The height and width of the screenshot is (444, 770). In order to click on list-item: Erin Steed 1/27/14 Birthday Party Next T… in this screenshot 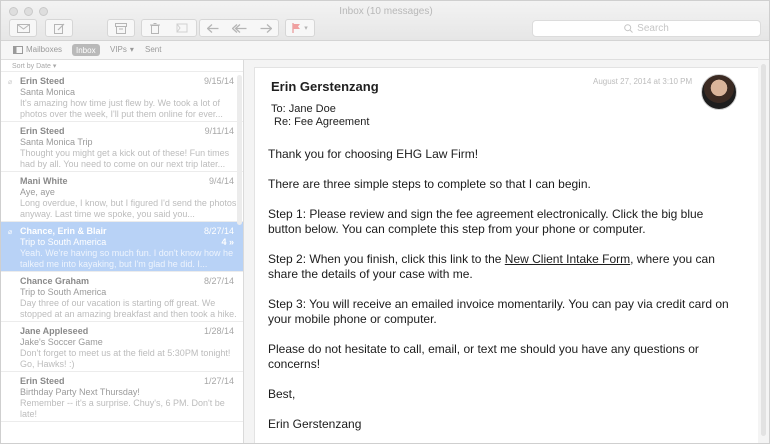, I will do `click(122, 397)`.